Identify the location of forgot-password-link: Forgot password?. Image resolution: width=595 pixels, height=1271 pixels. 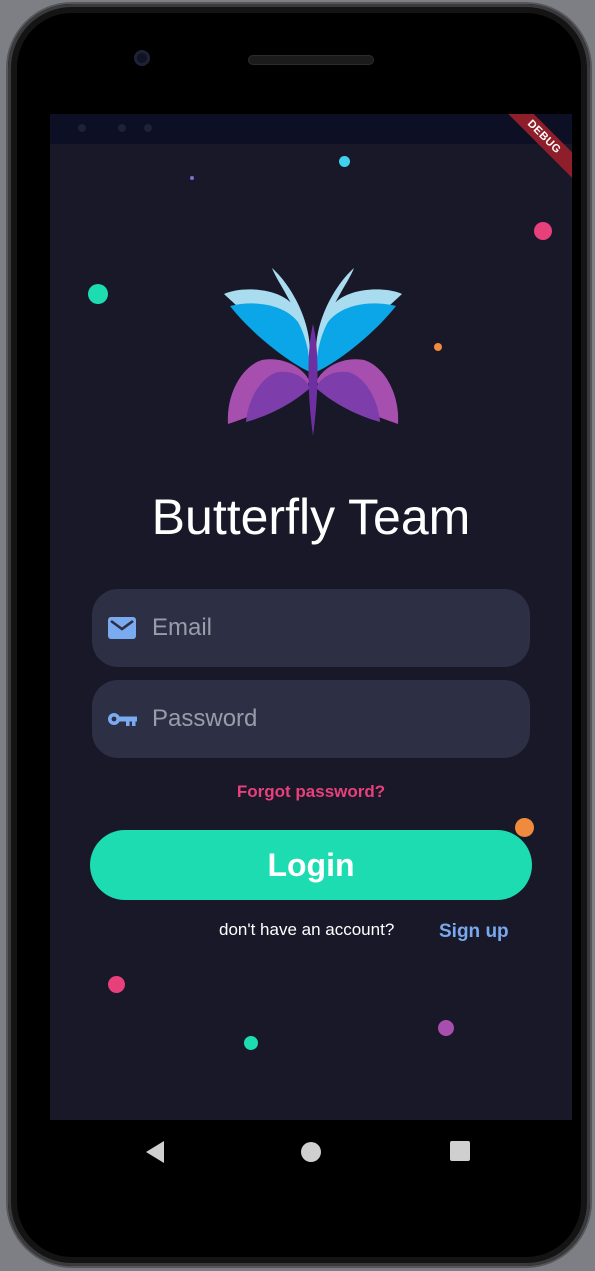
(311, 792).